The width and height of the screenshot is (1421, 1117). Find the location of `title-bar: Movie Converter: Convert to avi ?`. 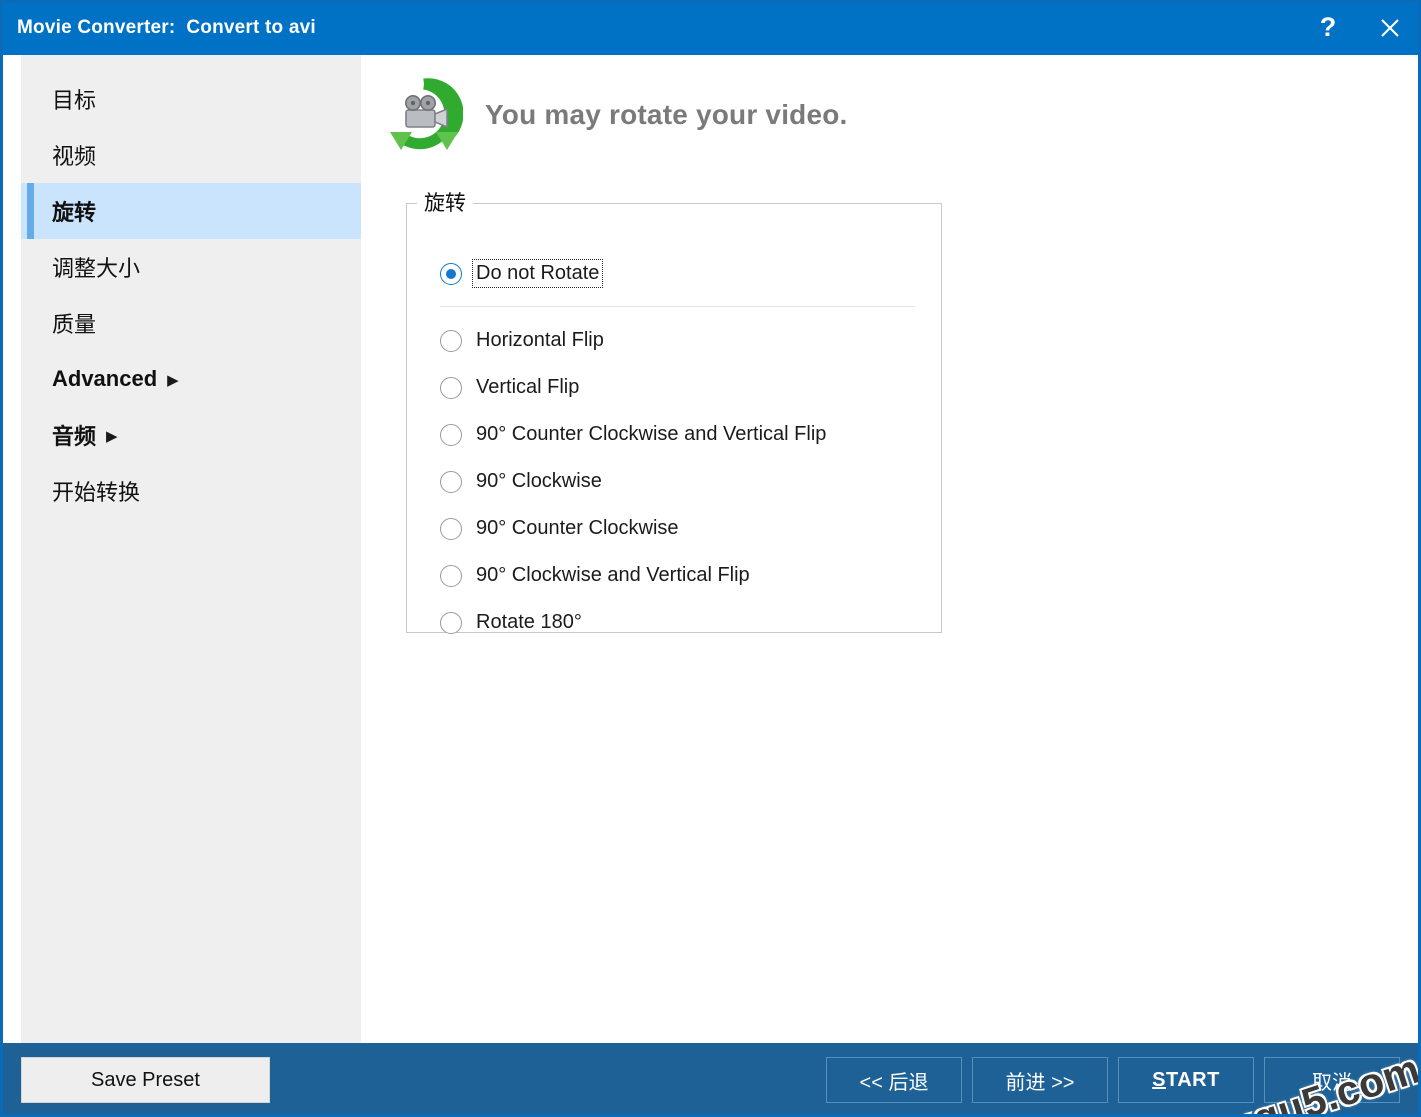

title-bar: Movie Converter: Convert to avi ? is located at coordinates (710, 29).